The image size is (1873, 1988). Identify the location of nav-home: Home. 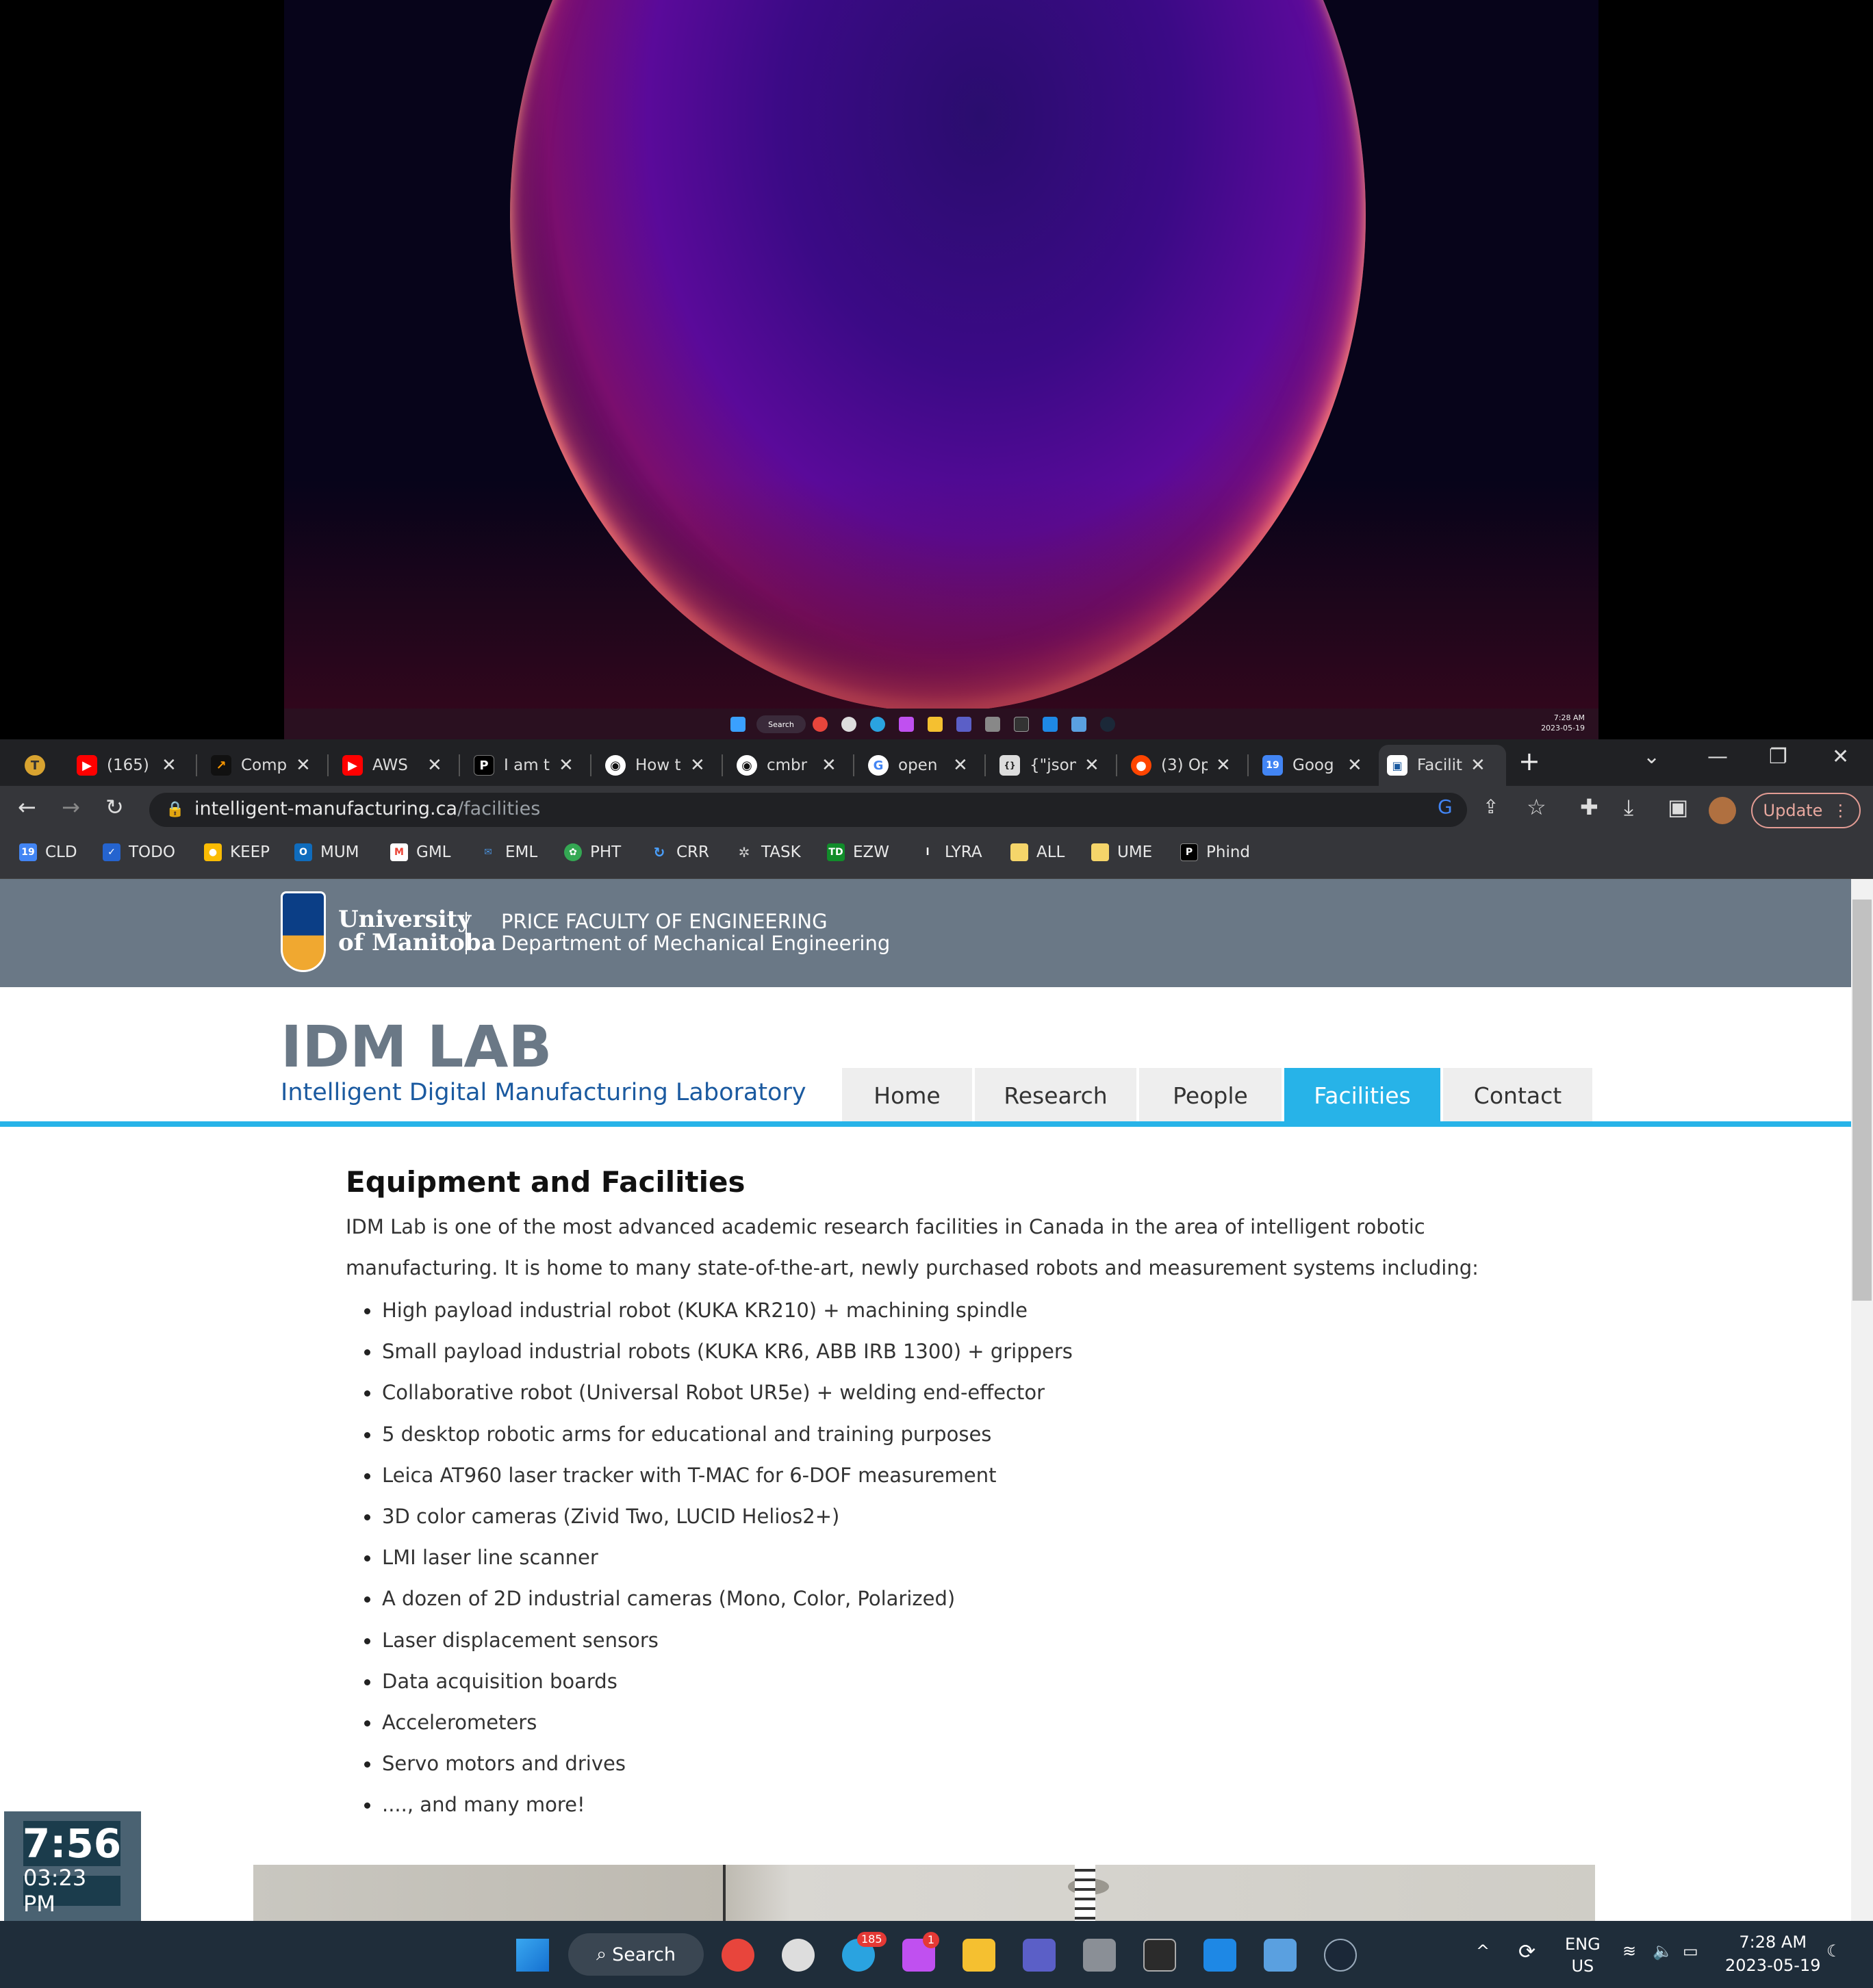
(907, 1095).